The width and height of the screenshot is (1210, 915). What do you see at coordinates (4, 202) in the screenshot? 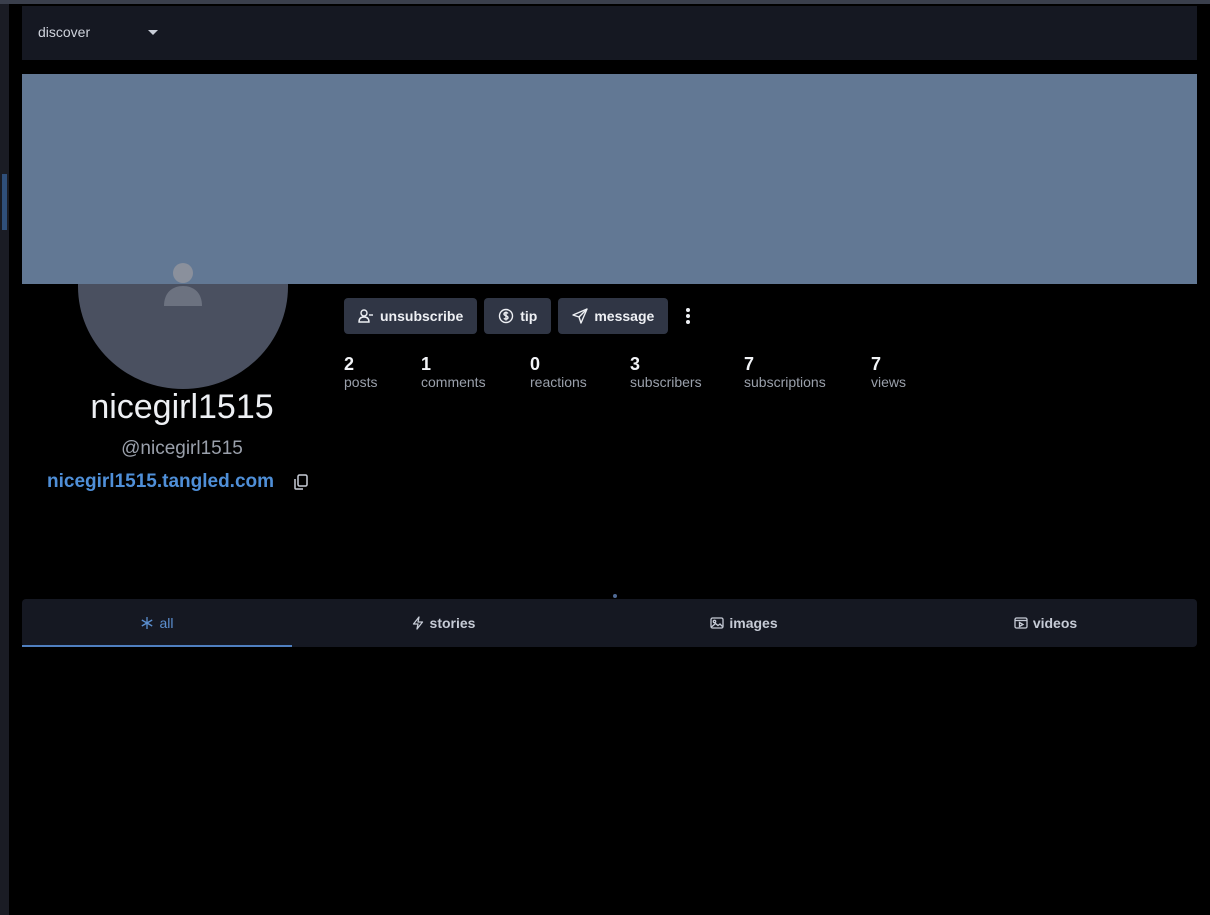
I see `scroll-indicator` at bounding box center [4, 202].